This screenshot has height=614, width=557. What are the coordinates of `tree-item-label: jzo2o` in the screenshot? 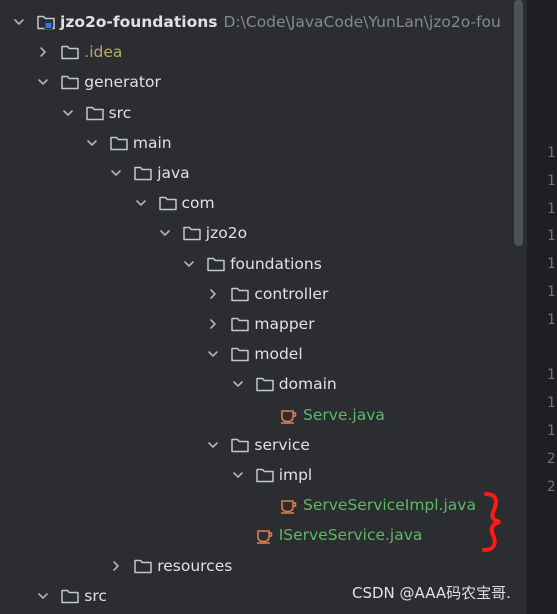 It's located at (226, 233).